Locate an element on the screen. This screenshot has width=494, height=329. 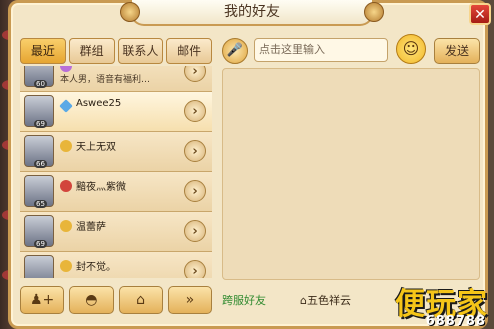
tab-groups: 群组 is located at coordinates (91, 51).